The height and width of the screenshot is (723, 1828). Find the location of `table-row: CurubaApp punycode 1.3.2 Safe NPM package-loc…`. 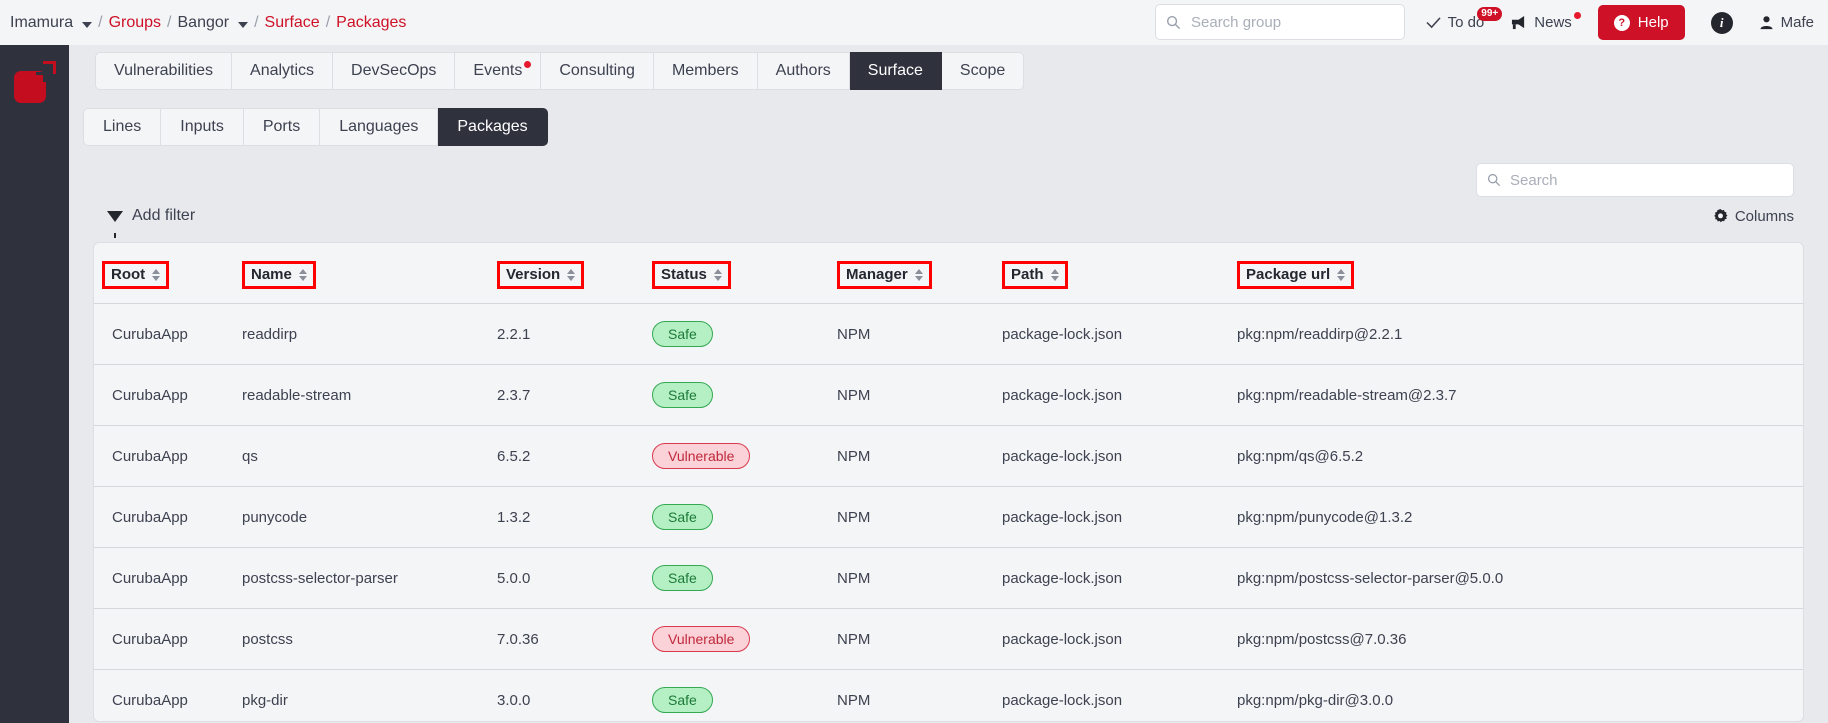

table-row: CurubaApp punycode 1.3.2 Safe NPM package-loc… is located at coordinates (948, 517).